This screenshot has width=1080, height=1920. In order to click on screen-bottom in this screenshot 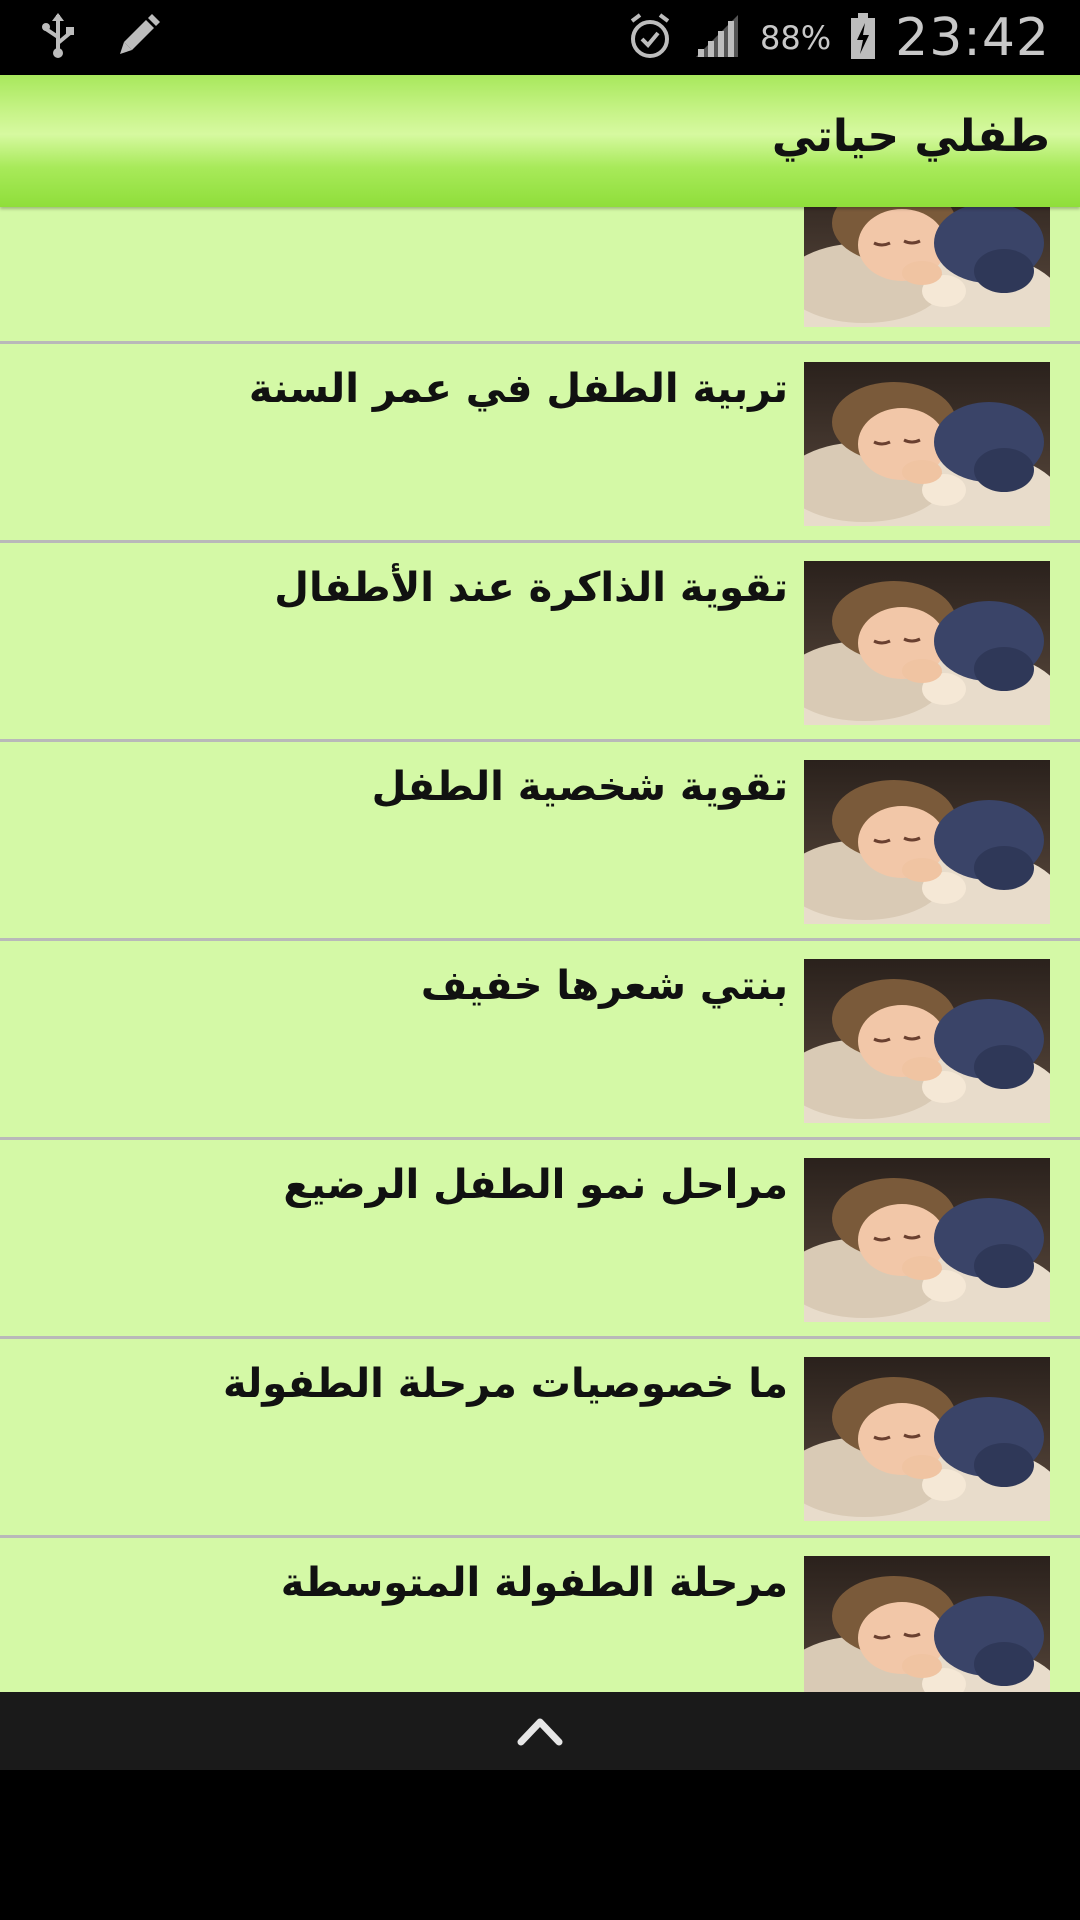, I will do `click(540, 1845)`.